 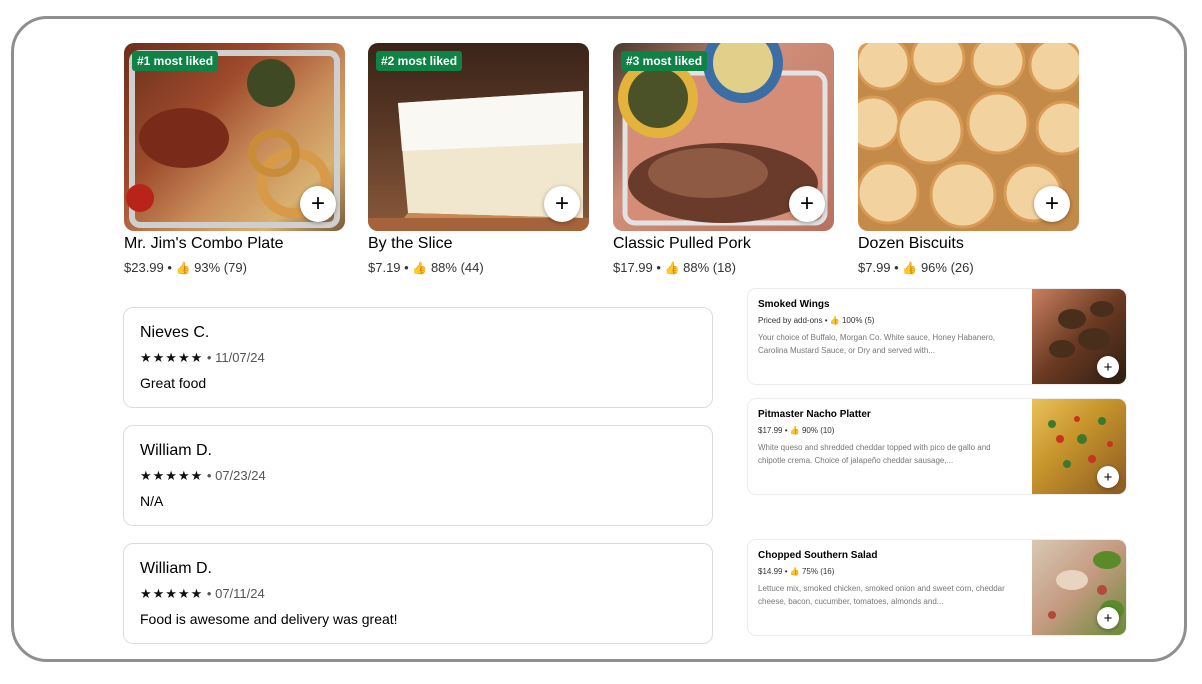 I want to click on most-liked-badge: #2 most liked, so click(x=419, y=61).